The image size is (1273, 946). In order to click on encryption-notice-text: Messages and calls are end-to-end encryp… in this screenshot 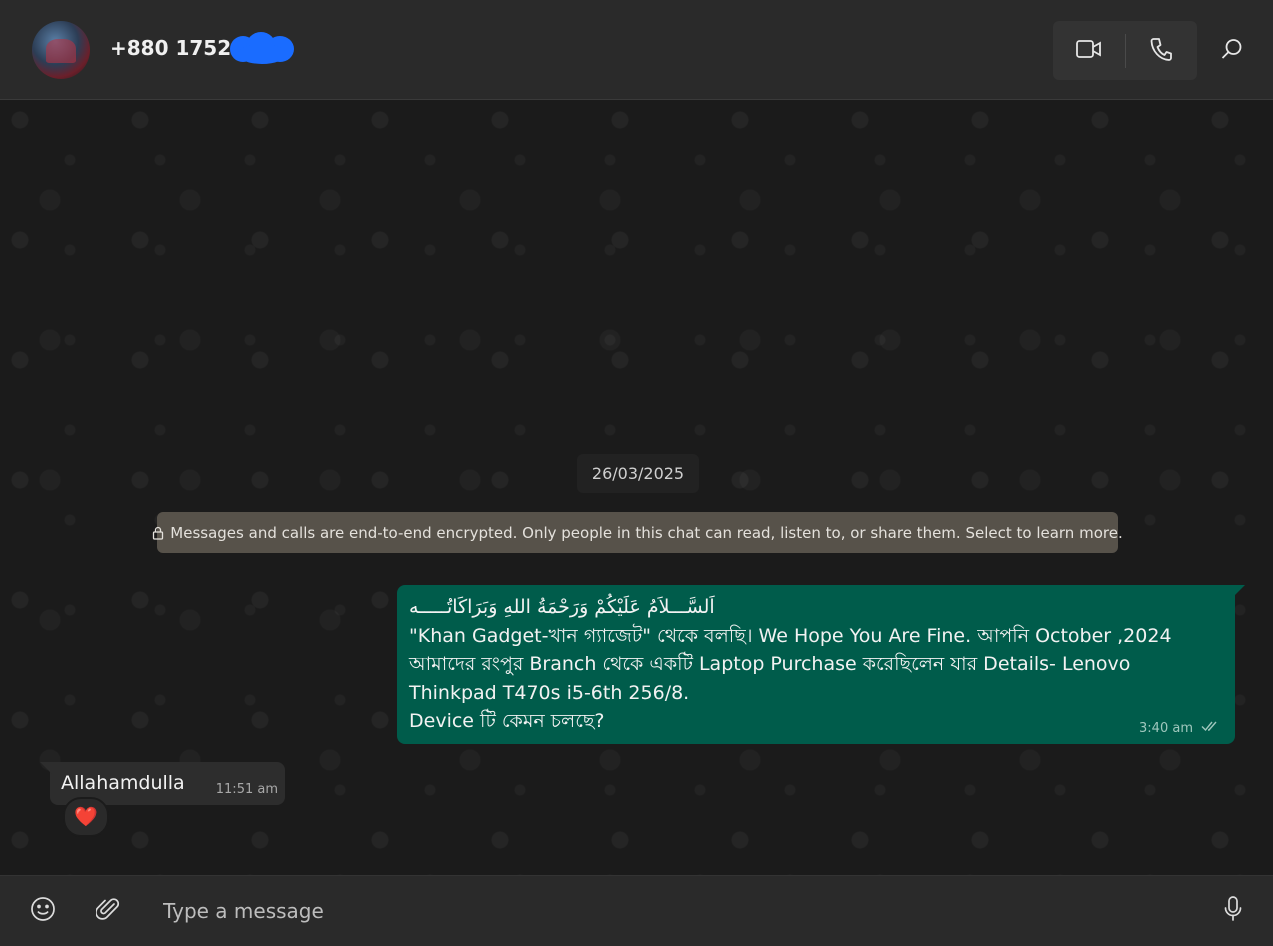, I will do `click(646, 532)`.